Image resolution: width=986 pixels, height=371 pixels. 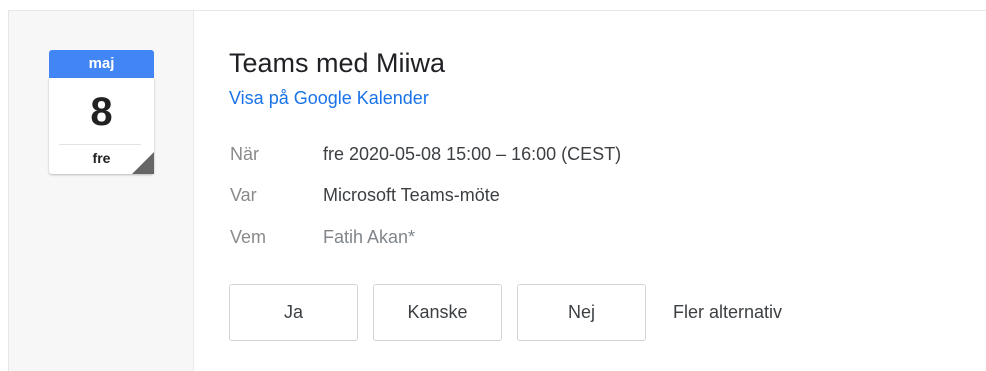 I want to click on calendar-divider, so click(x=100, y=144).